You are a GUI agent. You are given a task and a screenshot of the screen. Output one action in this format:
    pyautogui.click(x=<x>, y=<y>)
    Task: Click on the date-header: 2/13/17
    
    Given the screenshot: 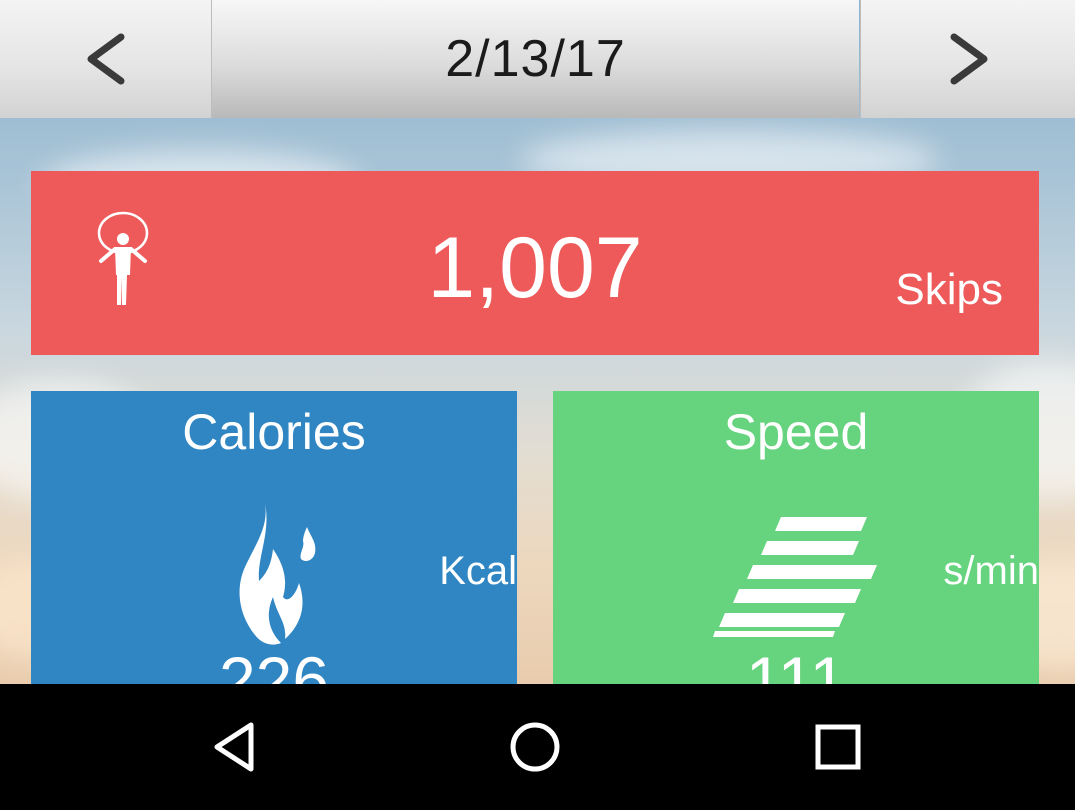 What is the action you would take?
    pyautogui.click(x=537, y=59)
    